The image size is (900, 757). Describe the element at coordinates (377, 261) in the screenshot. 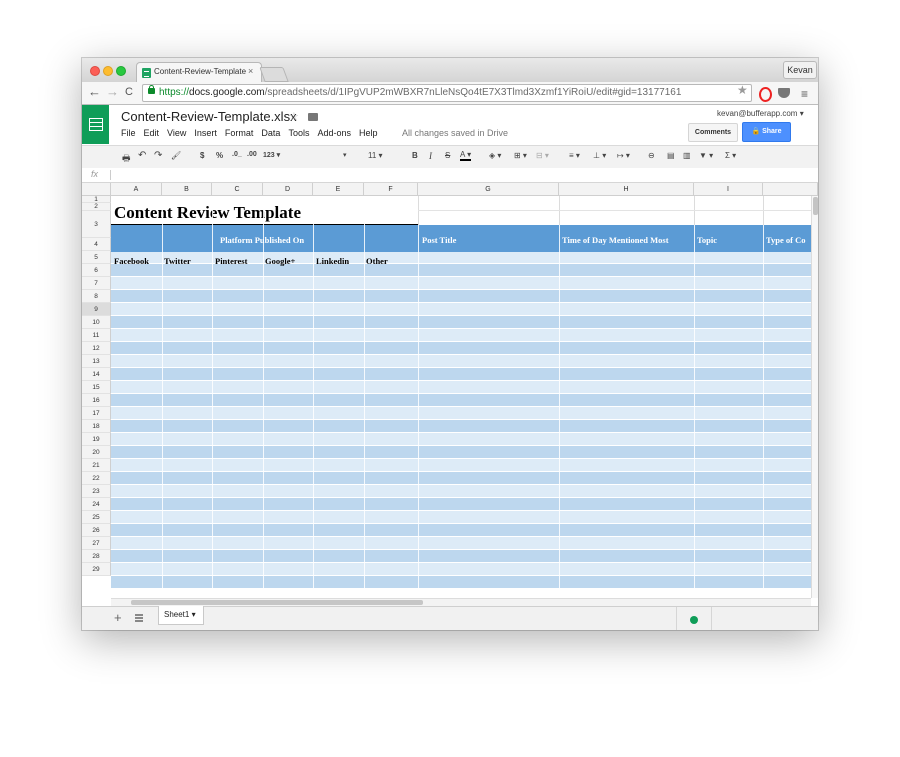

I see `platform-other-cell: Other` at that location.